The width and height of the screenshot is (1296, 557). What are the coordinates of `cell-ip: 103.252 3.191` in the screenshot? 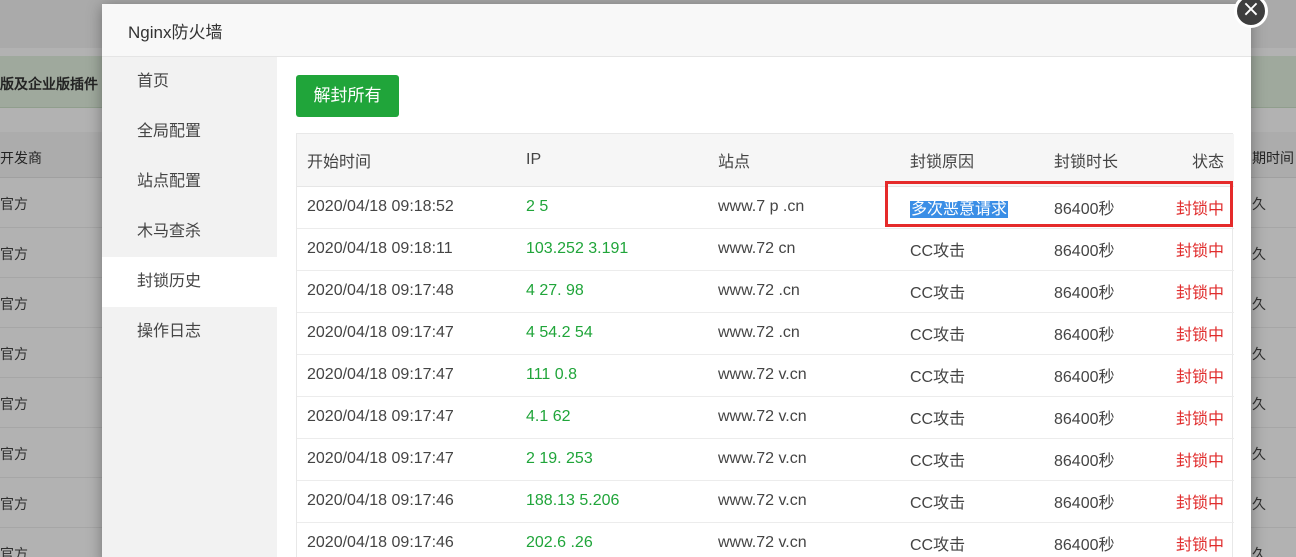 It's located at (612, 249).